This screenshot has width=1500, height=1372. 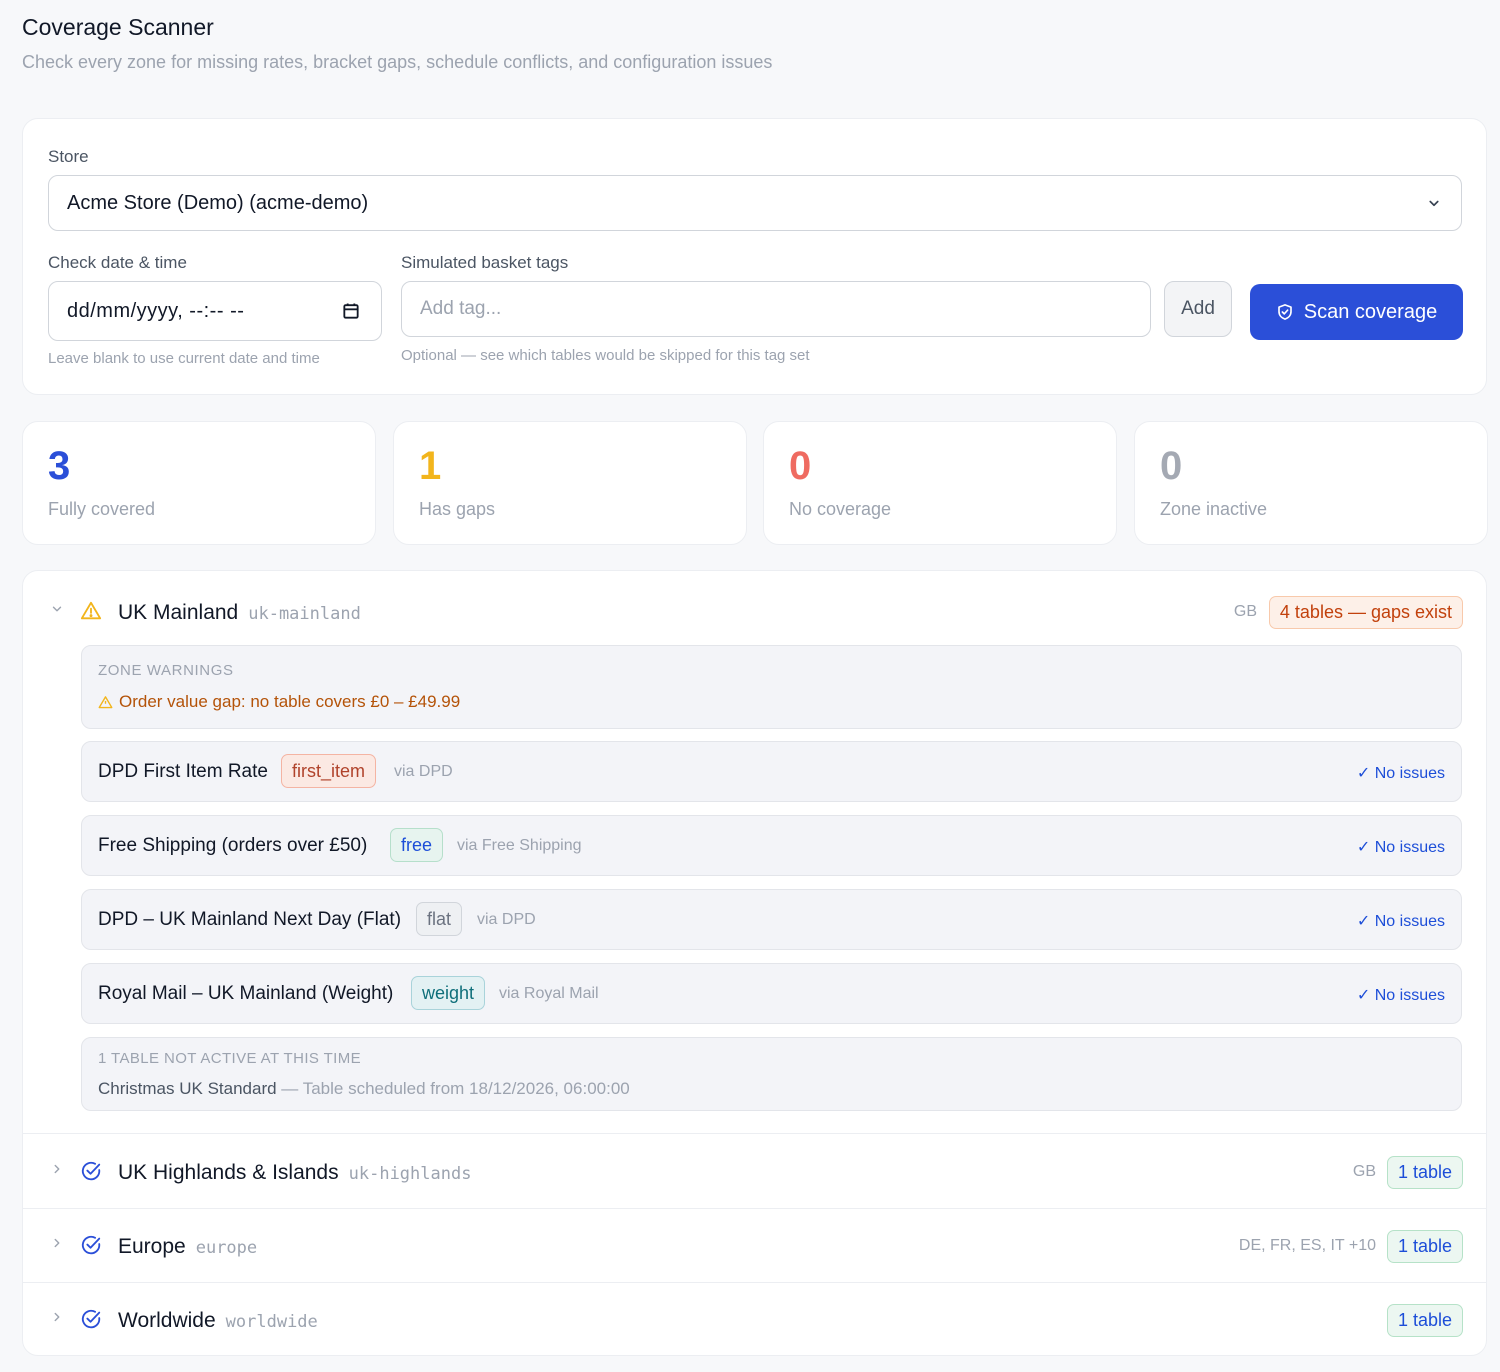 I want to click on tags-label: Simulated basket tags, so click(x=485, y=262).